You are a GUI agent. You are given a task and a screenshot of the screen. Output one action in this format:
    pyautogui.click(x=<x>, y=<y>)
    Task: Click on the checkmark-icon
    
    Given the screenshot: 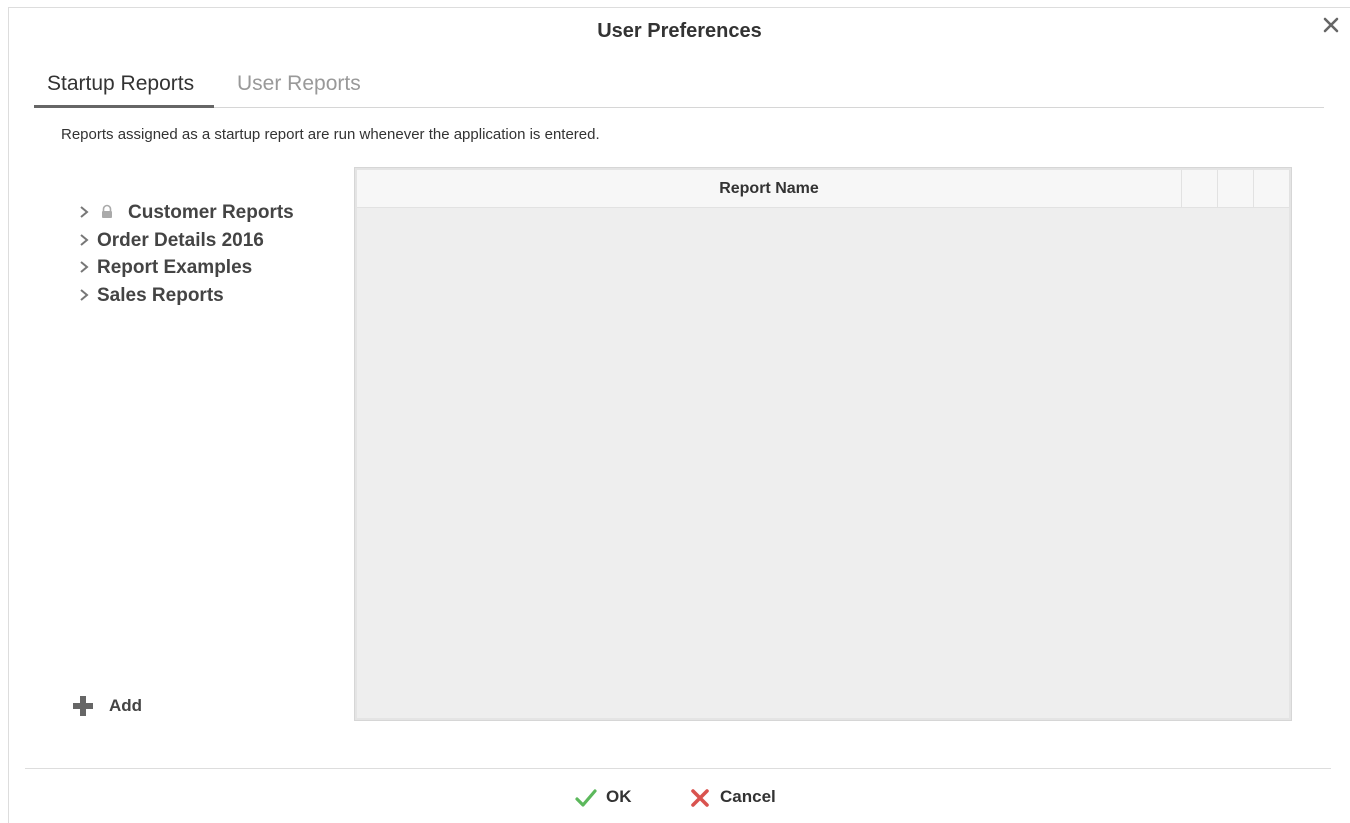 What is the action you would take?
    pyautogui.click(x=586, y=798)
    